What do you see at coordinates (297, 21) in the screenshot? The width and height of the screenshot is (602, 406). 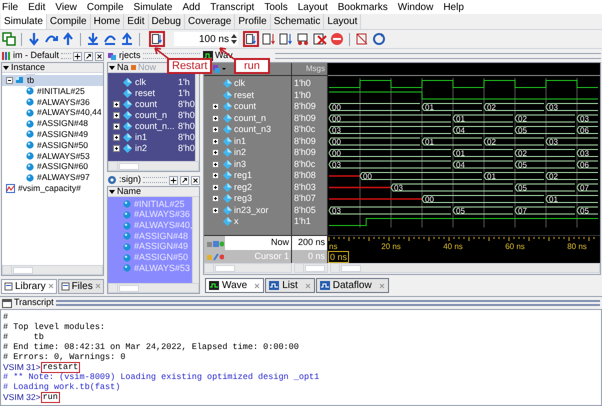 I see `toolbar-tab: Schematic` at bounding box center [297, 21].